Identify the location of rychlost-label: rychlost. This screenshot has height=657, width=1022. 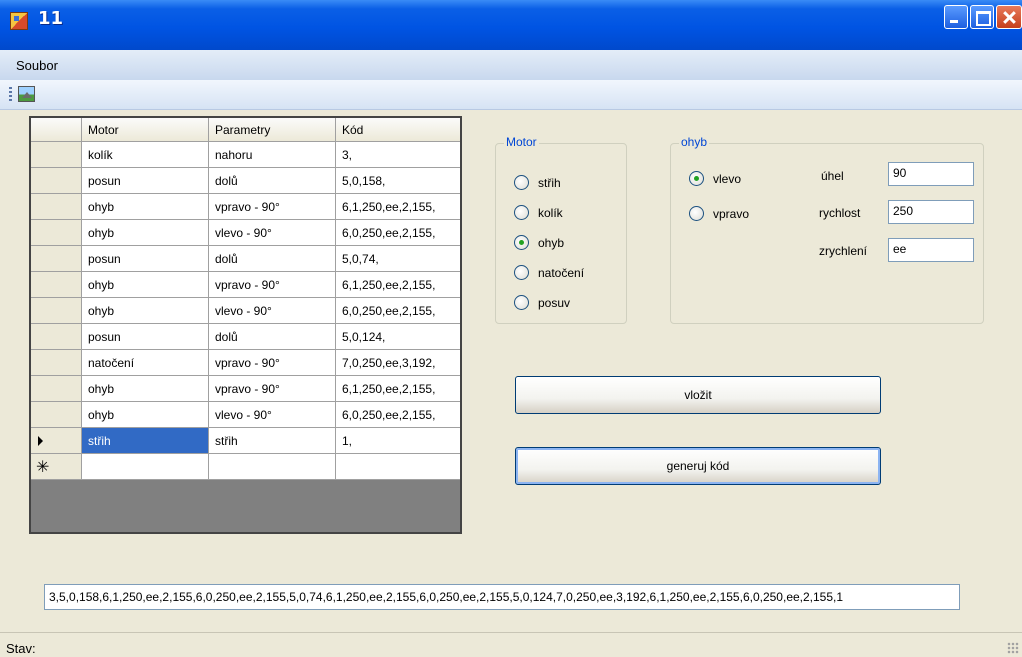
(840, 213).